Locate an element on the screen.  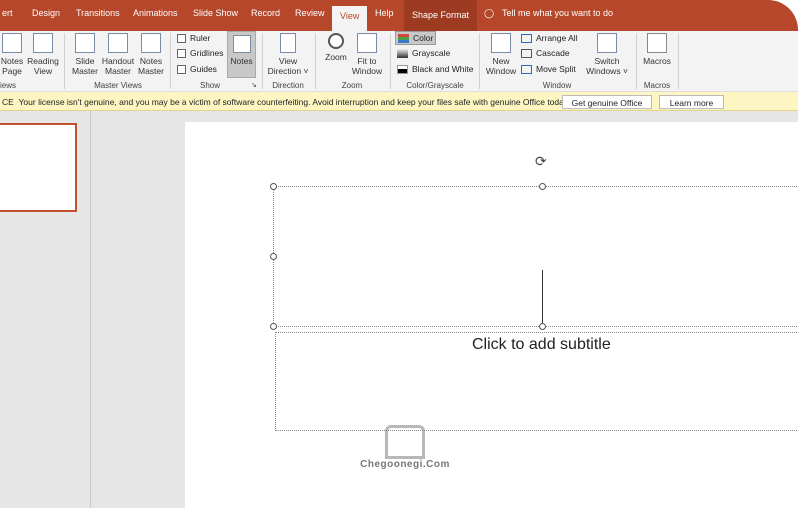
slide-master-button: Slide Master is located at coordinates (85, 54).